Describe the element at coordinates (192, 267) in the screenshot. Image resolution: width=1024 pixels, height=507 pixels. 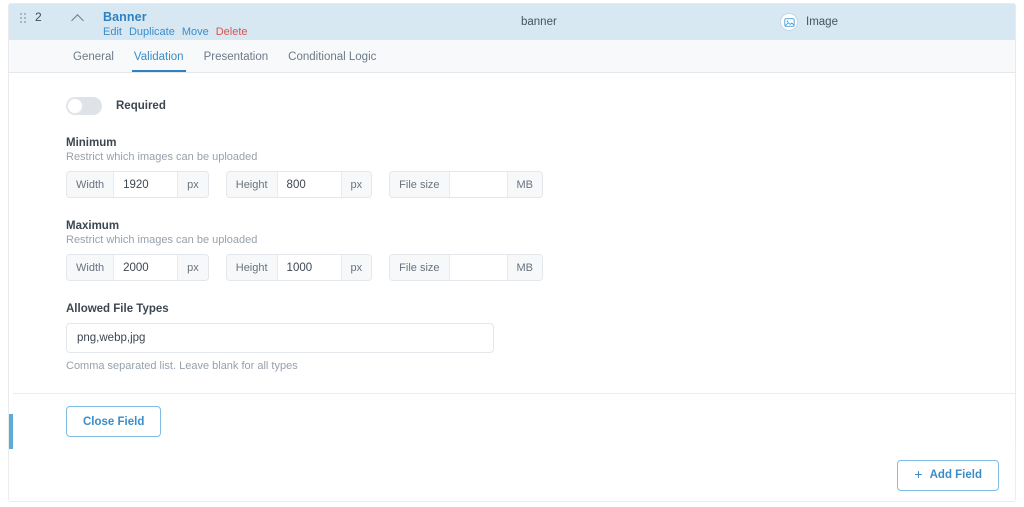
I see `maximum-width-unit: px` at that location.